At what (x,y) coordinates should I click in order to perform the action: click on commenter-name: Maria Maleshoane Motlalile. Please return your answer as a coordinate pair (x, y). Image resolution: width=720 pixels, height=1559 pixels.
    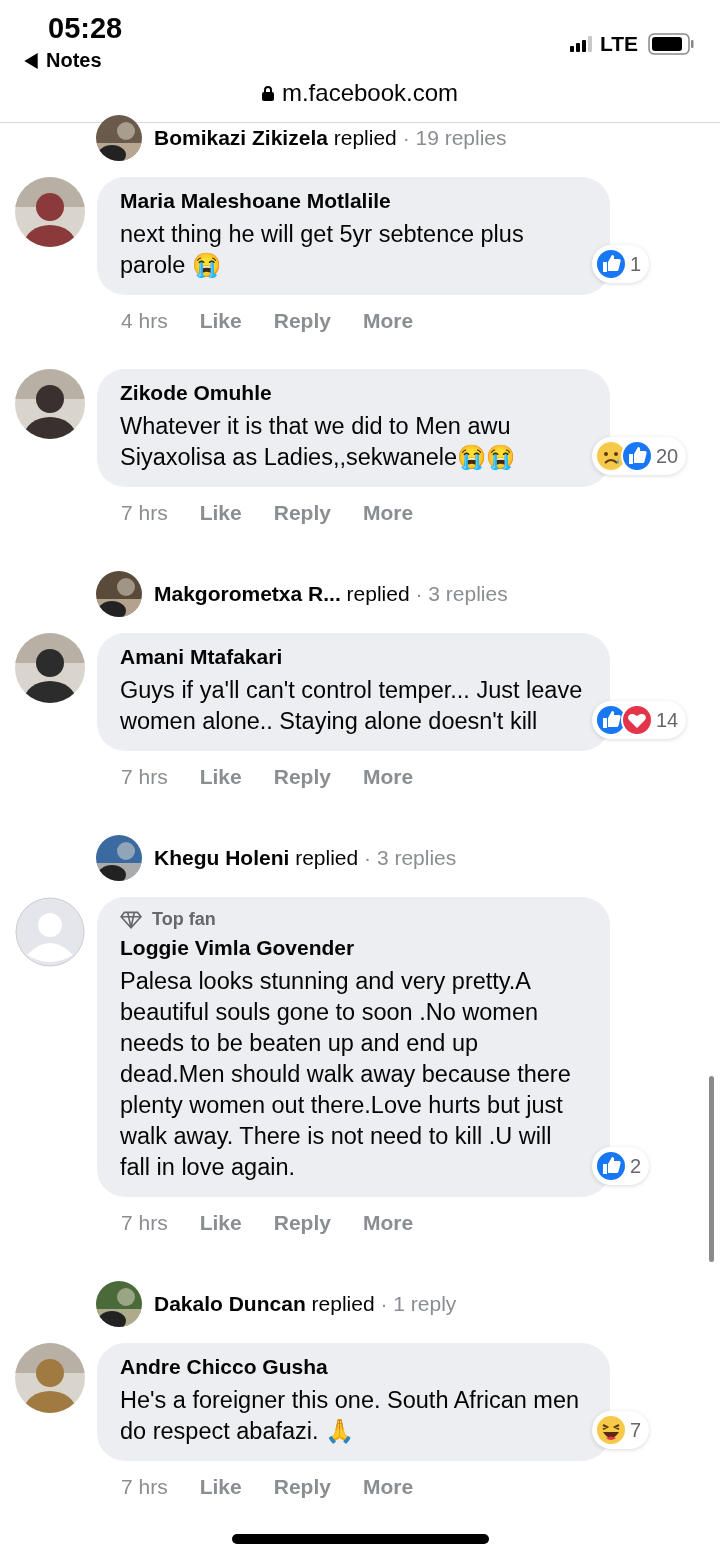
    Looking at the image, I should click on (353, 201).